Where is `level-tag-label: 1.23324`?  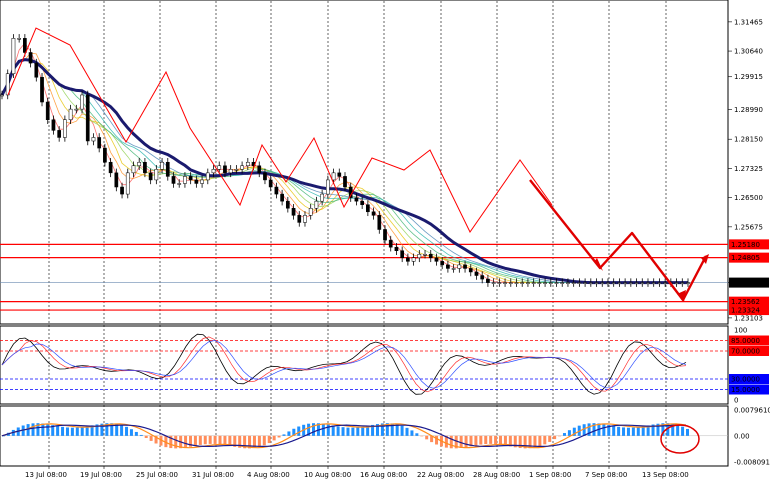 level-tag-label: 1.23324 is located at coordinates (745, 311).